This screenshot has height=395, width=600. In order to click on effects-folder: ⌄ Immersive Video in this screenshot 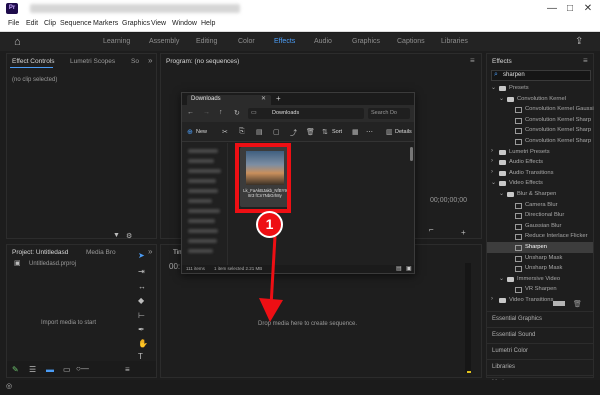, I will do `click(540, 279)`.